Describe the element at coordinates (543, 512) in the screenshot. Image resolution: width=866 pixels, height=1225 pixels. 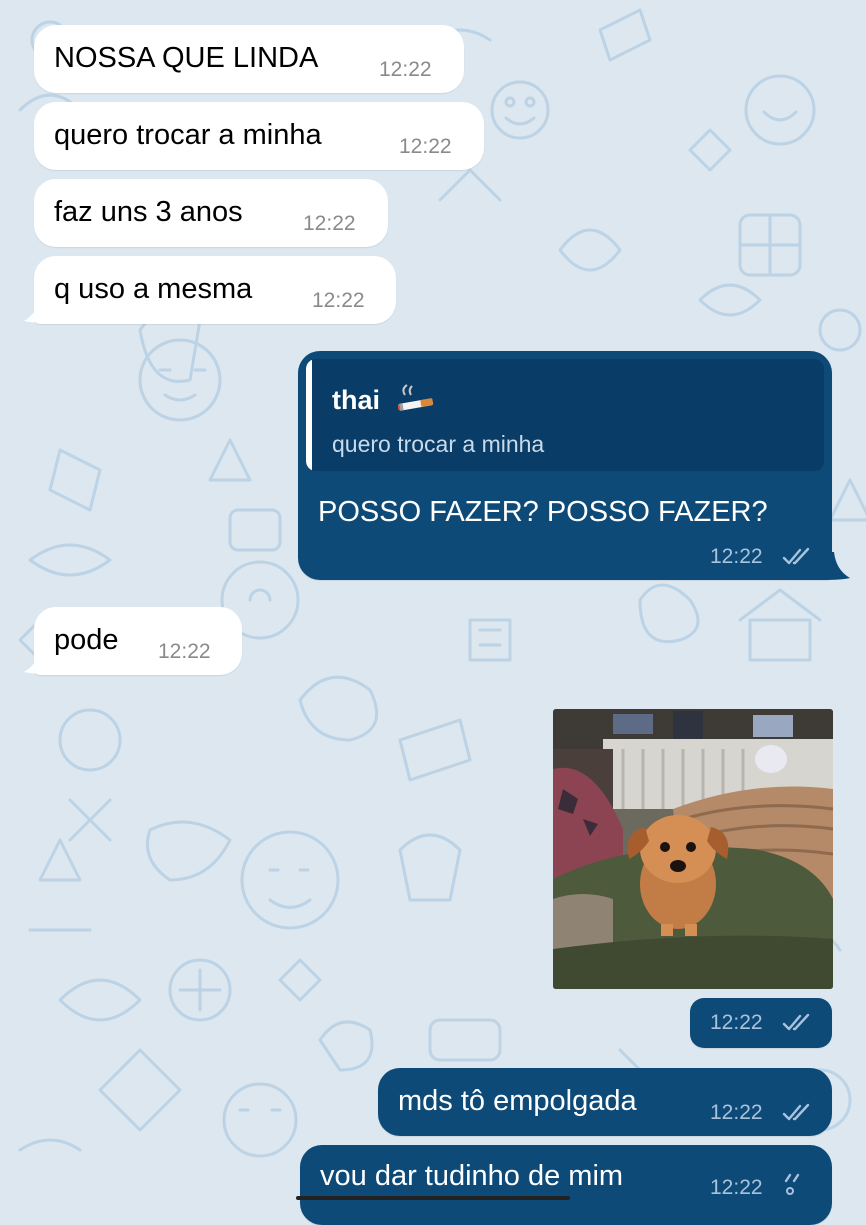
I see `message-text: POSSO FAZER? POSSO FAZER?` at that location.